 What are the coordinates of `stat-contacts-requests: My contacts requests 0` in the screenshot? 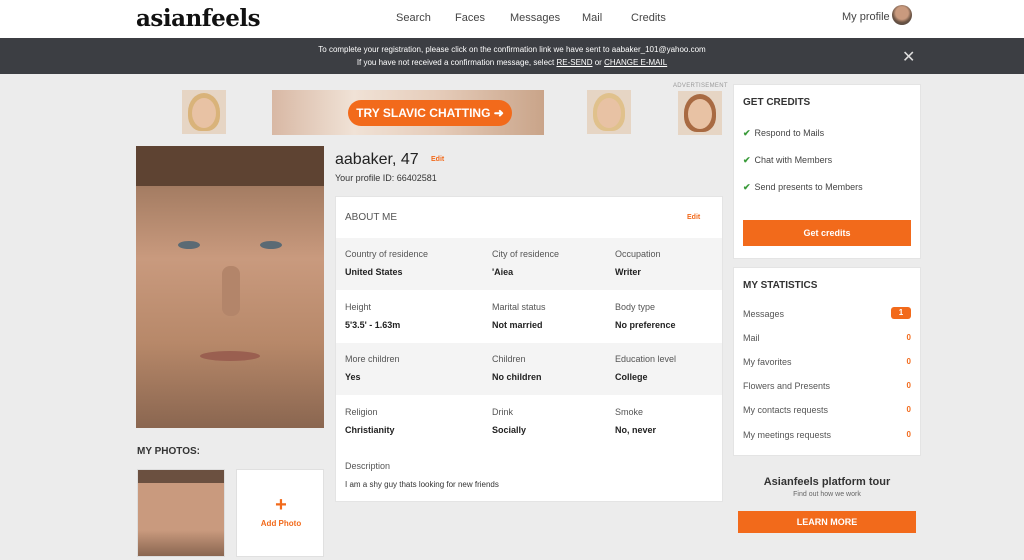 It's located at (827, 410).